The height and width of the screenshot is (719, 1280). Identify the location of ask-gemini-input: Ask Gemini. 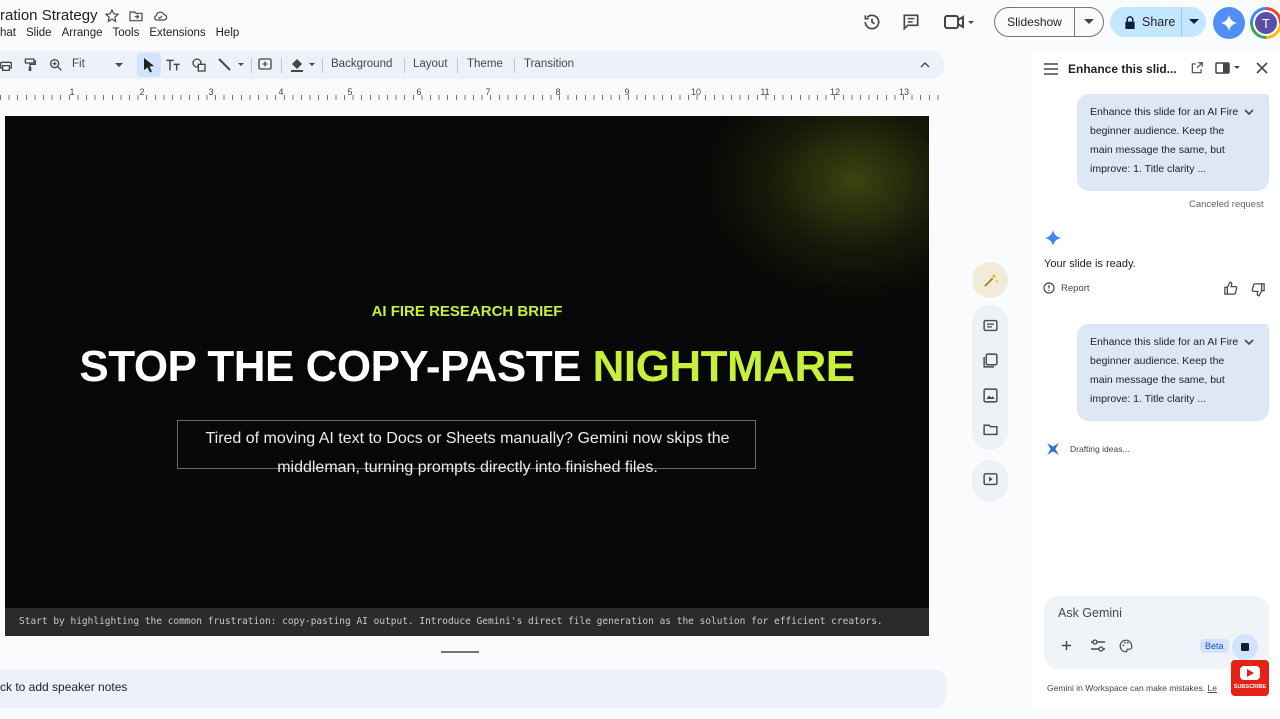
(1090, 613).